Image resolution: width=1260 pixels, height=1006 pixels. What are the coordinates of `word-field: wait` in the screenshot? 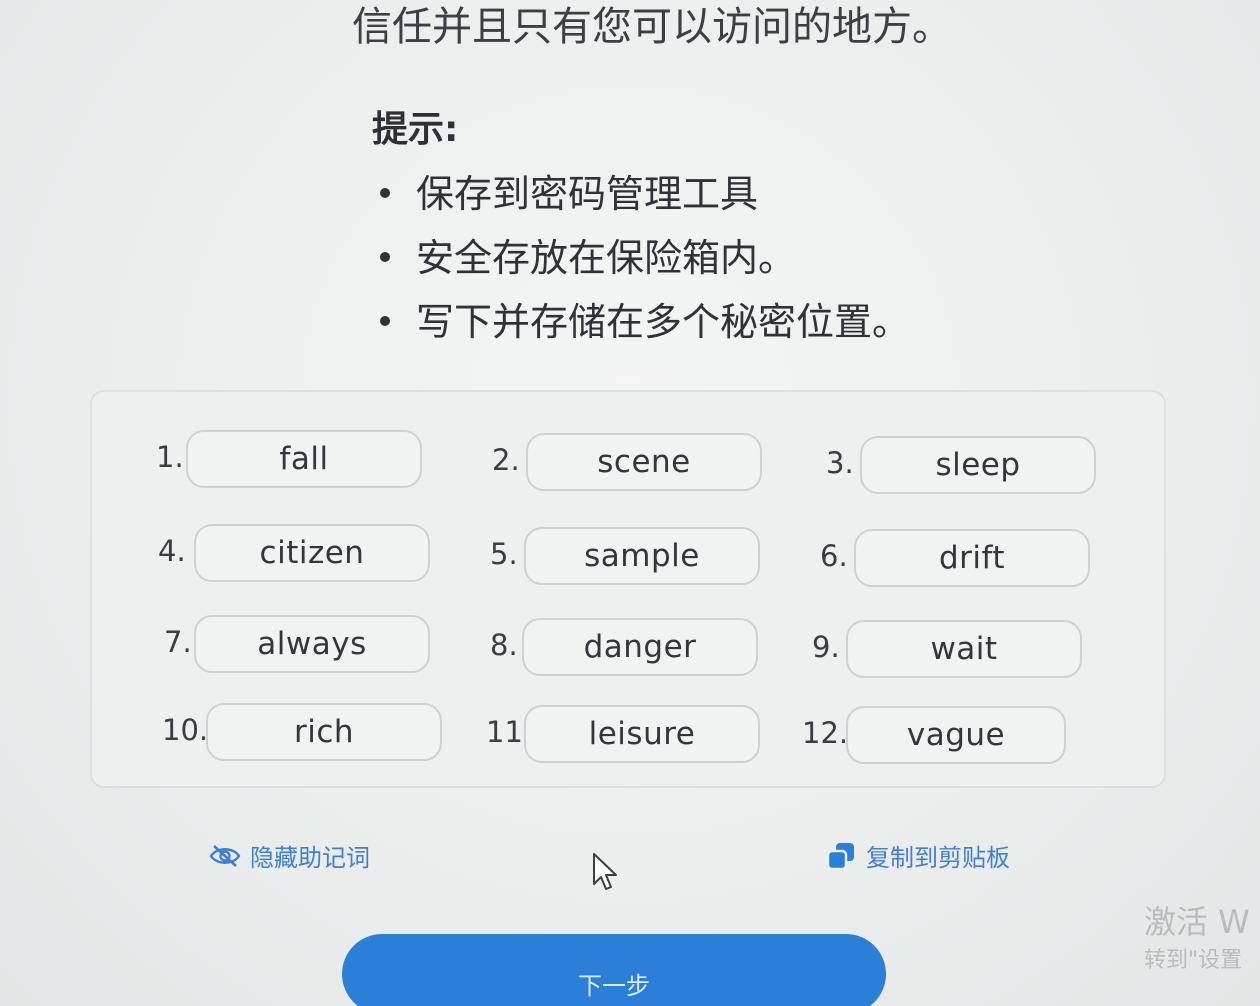 It's located at (964, 649).